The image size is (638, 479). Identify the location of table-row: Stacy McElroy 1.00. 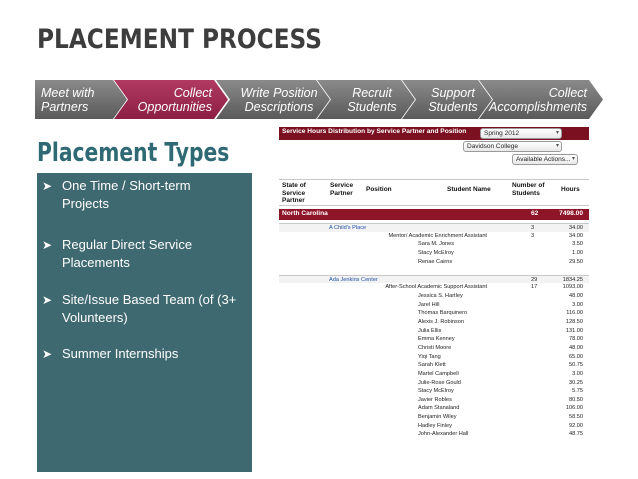
(434, 253).